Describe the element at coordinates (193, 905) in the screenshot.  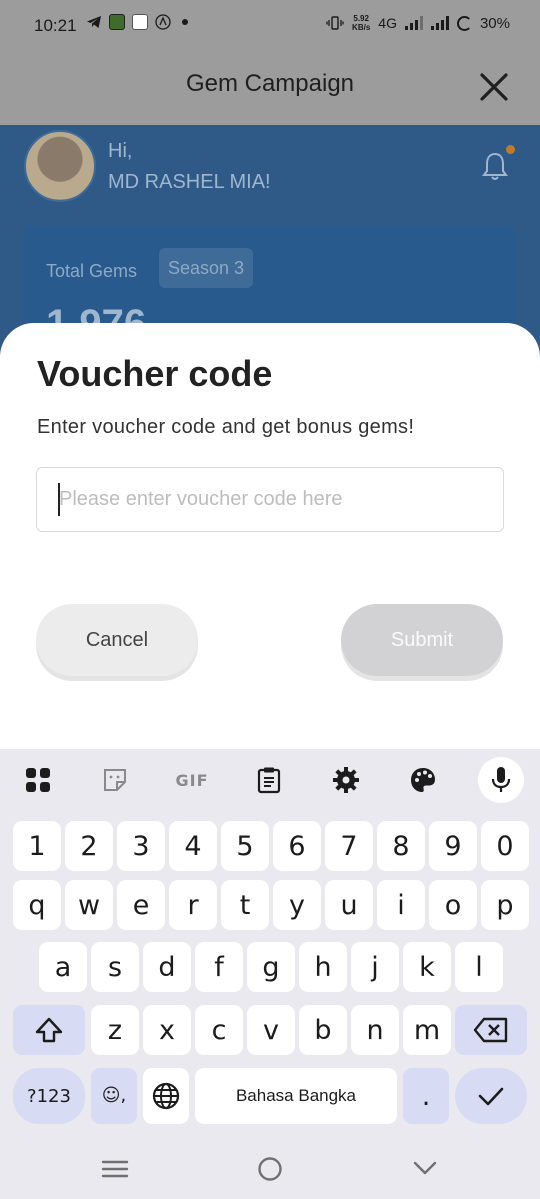
I see `key-r: r` at that location.